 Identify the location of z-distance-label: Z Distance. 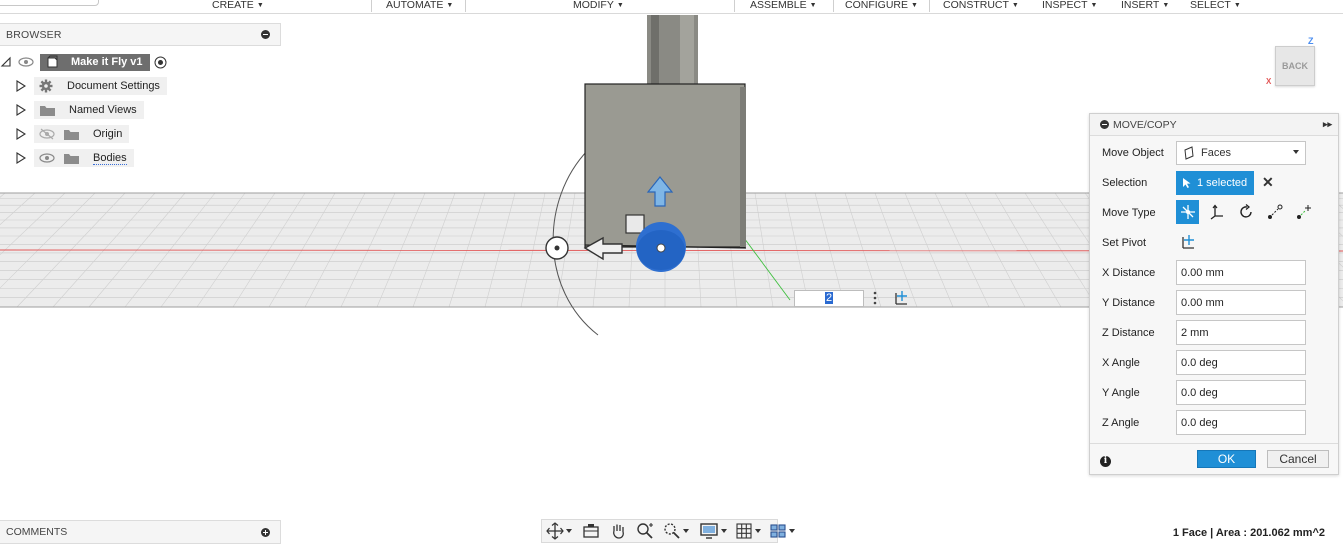
(1128, 333).